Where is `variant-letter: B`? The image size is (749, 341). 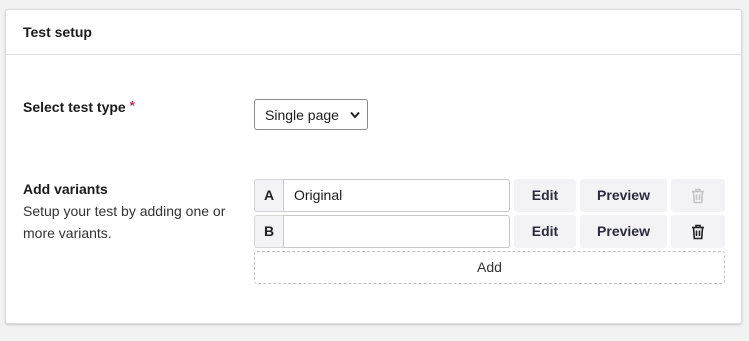
variant-letter: B is located at coordinates (268, 231).